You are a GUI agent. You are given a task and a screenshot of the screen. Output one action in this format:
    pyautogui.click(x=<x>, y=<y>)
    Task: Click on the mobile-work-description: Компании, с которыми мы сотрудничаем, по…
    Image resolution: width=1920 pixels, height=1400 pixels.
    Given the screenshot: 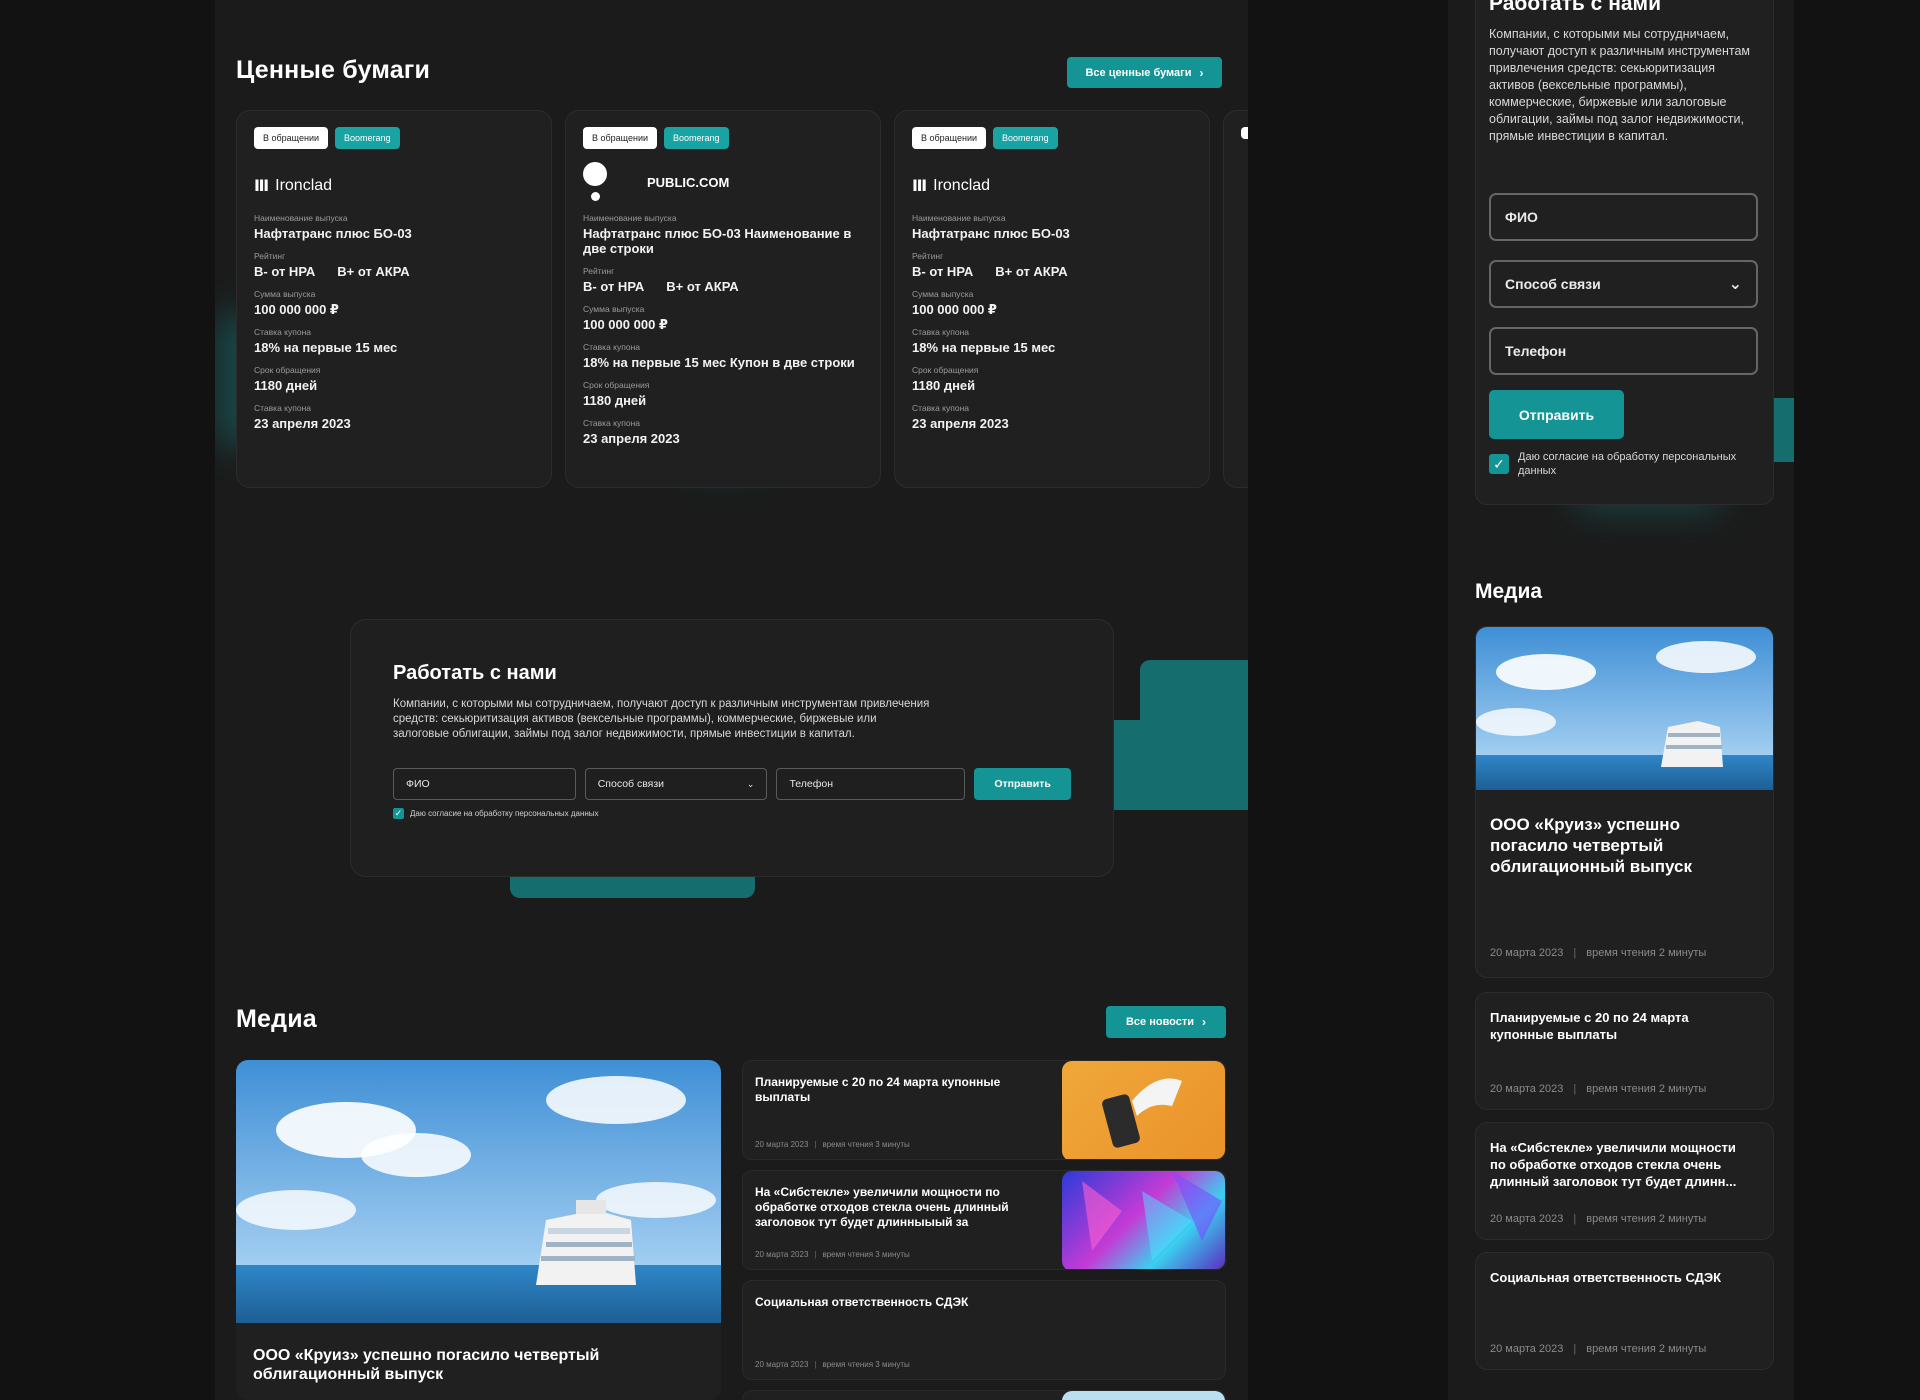 What is the action you would take?
    pyautogui.click(x=1620, y=85)
    